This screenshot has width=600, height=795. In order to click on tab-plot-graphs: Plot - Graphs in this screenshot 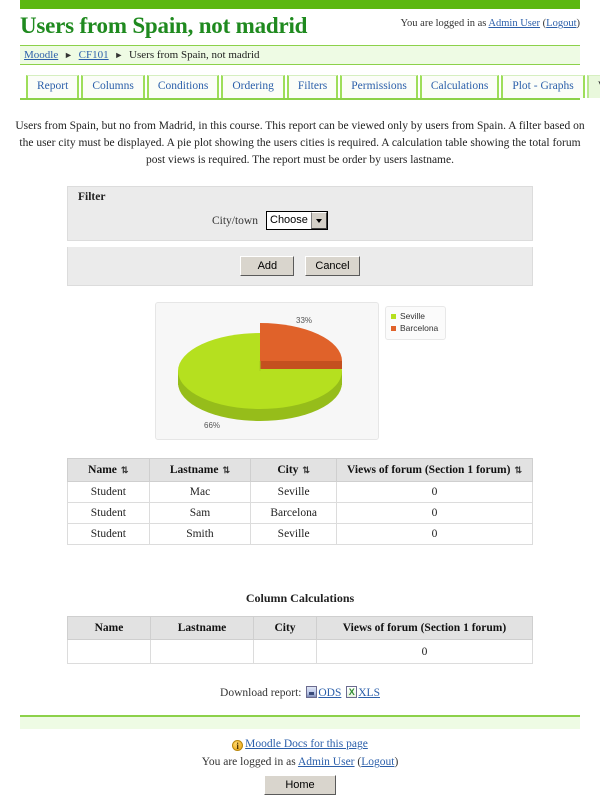, I will do `click(543, 87)`.